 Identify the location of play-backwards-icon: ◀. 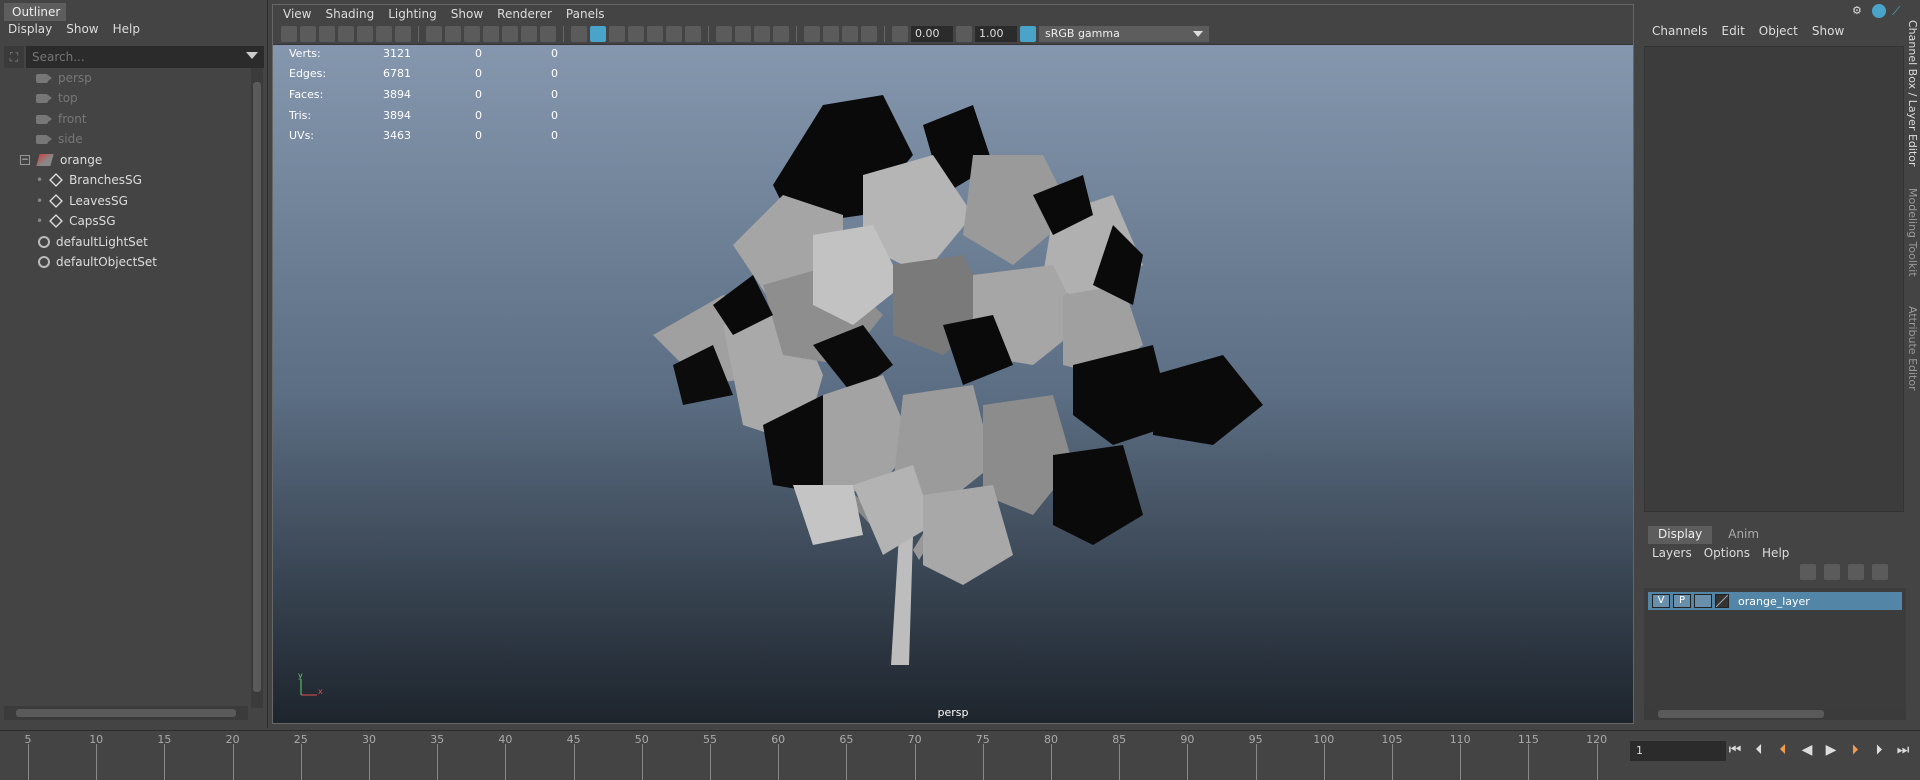
(1807, 750).